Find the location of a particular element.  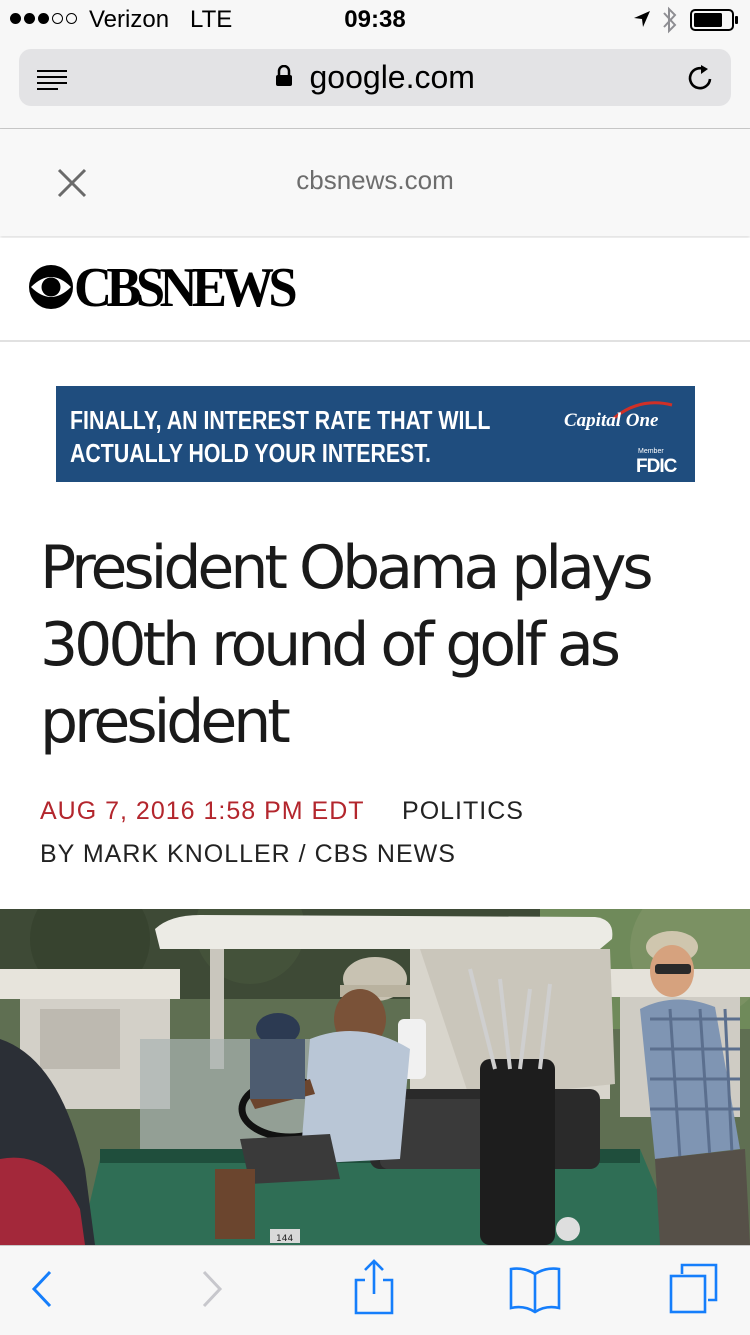

address-bar: google.com is located at coordinates (375, 77).